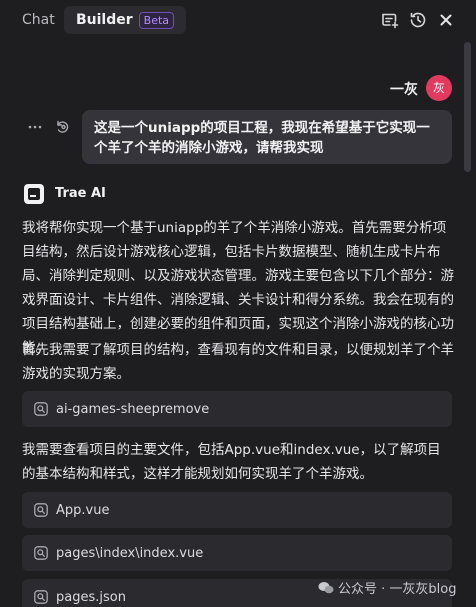 Image resolution: width=476 pixels, height=607 pixels. What do you see at coordinates (238, 362) in the screenshot?
I see `assistant-paragraph: 首先我需要了解项目的结构，查看现有的文件和目录，以便规划羊了个羊游戏的实现方案。` at bounding box center [238, 362].